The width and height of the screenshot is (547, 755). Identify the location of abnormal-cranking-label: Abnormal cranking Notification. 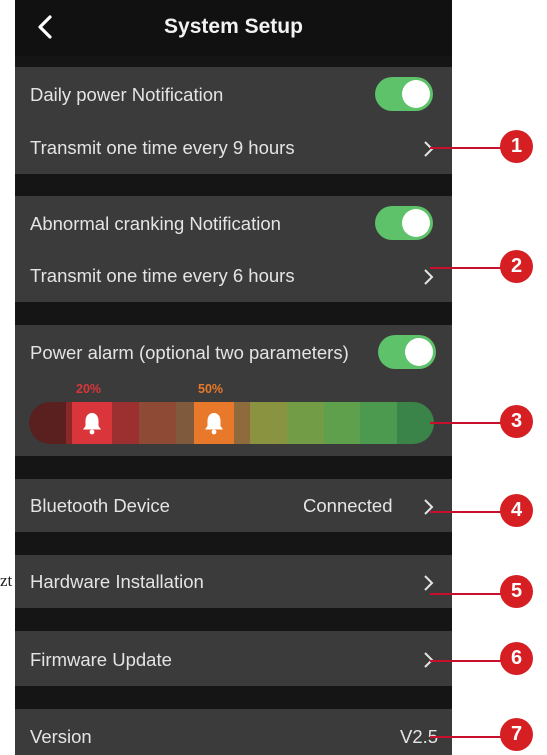
(155, 223).